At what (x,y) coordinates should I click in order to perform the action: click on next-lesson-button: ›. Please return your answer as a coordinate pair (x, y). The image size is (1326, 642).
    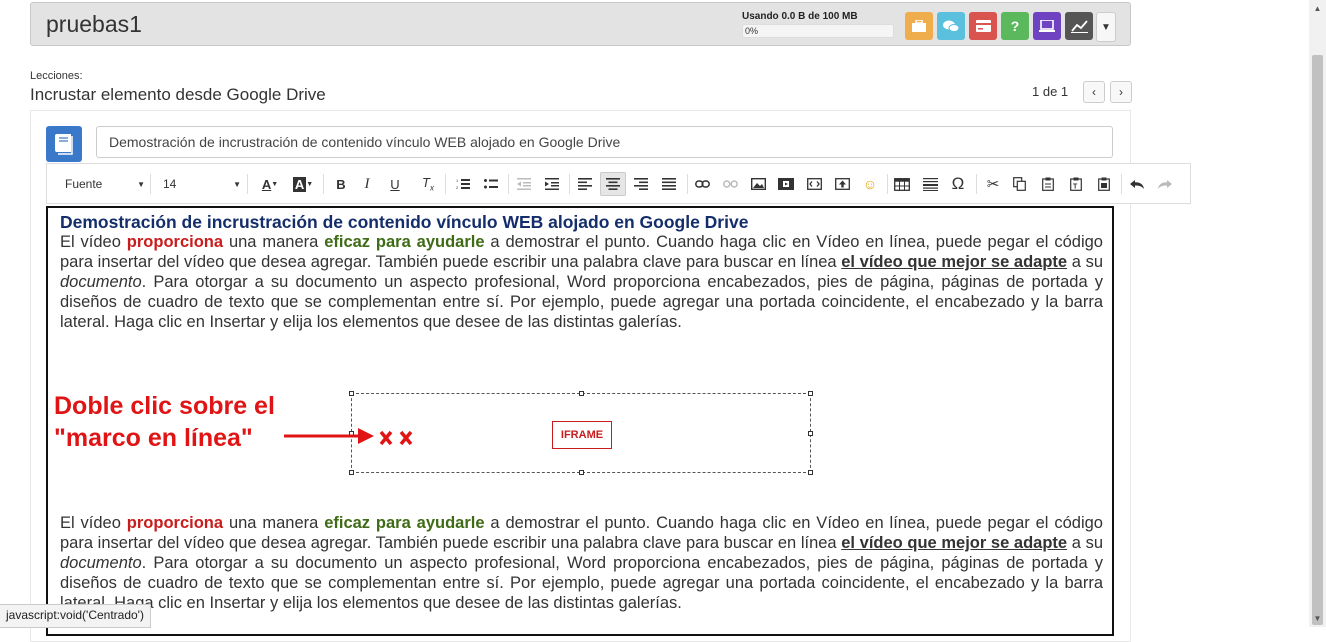
    Looking at the image, I should click on (1121, 92).